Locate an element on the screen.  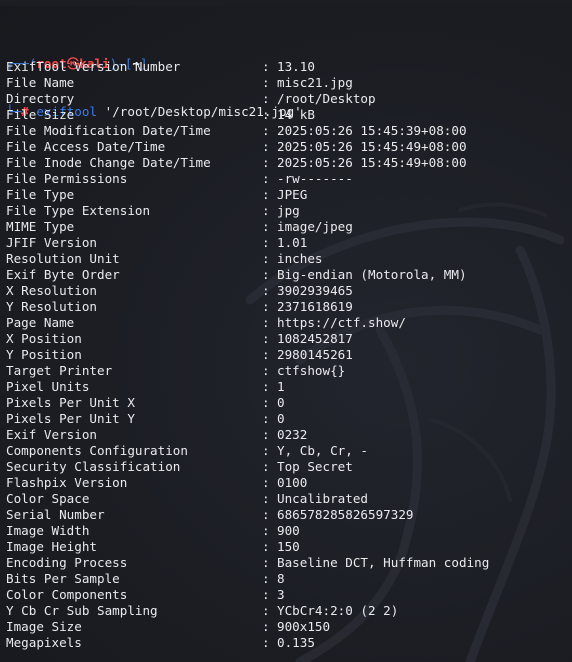
exif-row: Pixel Units:1 is located at coordinates (286, 387).